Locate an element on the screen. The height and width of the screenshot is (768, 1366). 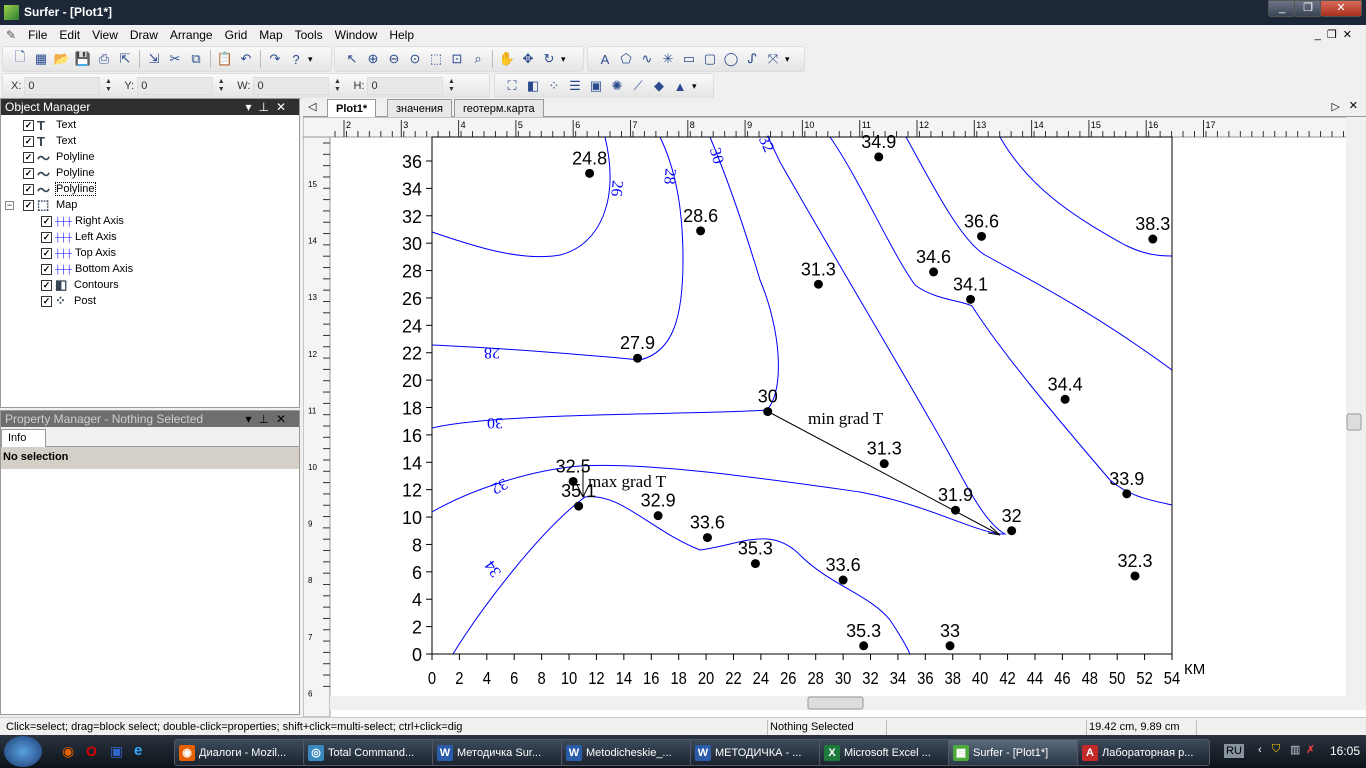
menu-edit: Edit is located at coordinates (69, 35).